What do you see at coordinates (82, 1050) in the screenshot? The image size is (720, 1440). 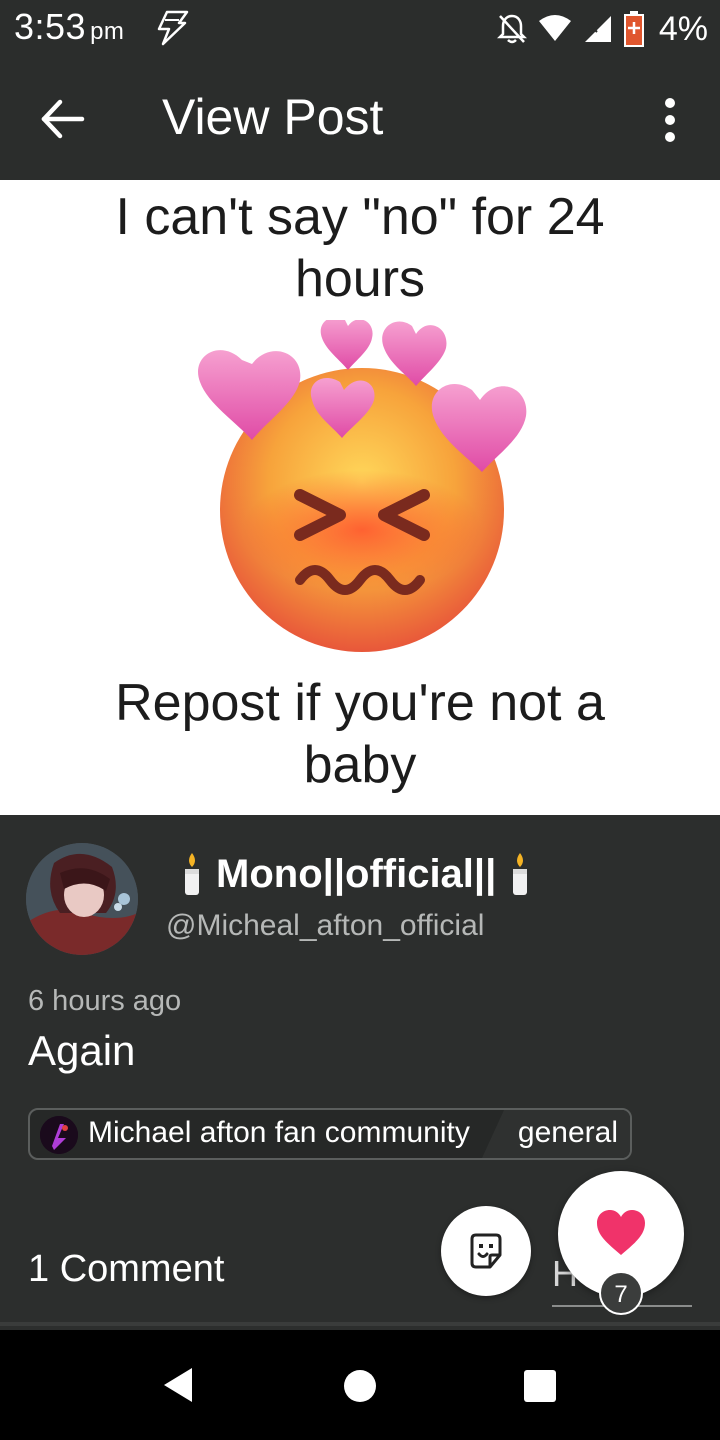 I see `post-title: Again` at bounding box center [82, 1050].